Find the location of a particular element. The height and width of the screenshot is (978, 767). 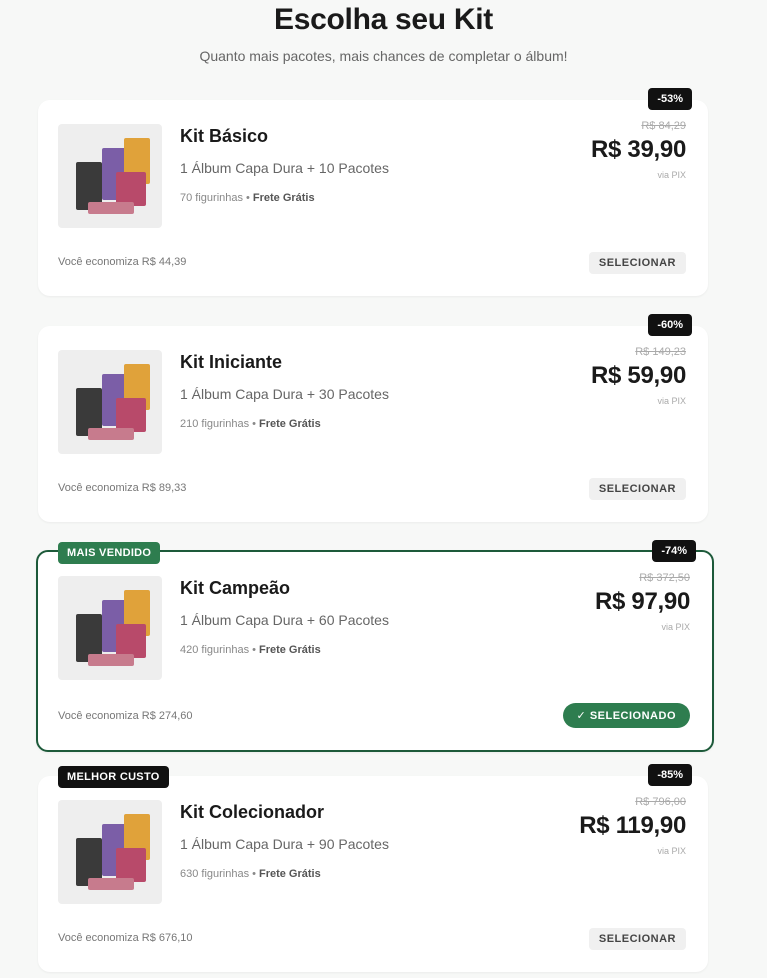

kit-meta: 630 figurinhas • Frete Grátis is located at coordinates (250, 874).